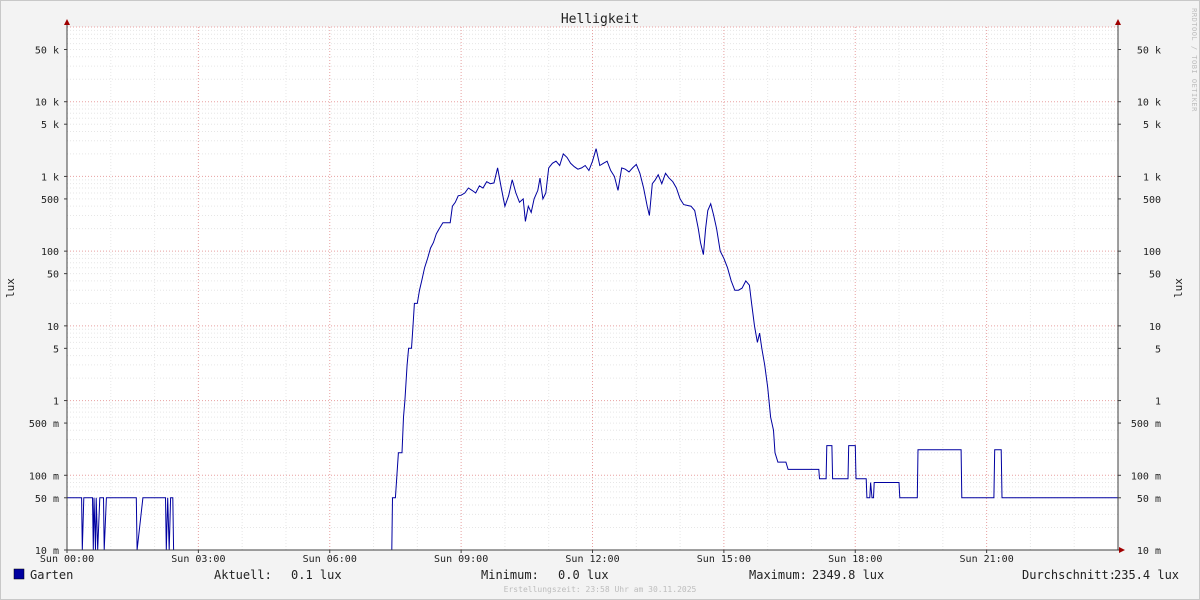 Image resolution: width=1200 pixels, height=600 pixels. What do you see at coordinates (1146, 424) in the screenshot?
I see `y-tick-label-right: 500 m` at bounding box center [1146, 424].